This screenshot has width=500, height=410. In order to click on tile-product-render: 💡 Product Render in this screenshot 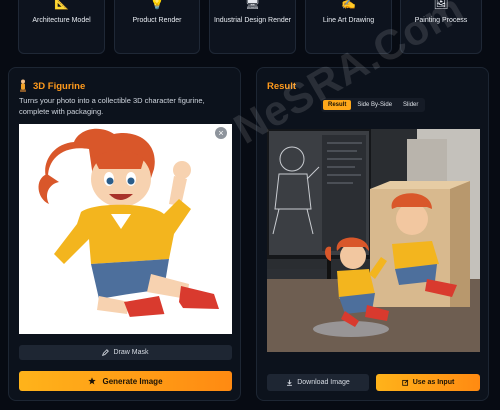, I will do `click(157, 27)`.